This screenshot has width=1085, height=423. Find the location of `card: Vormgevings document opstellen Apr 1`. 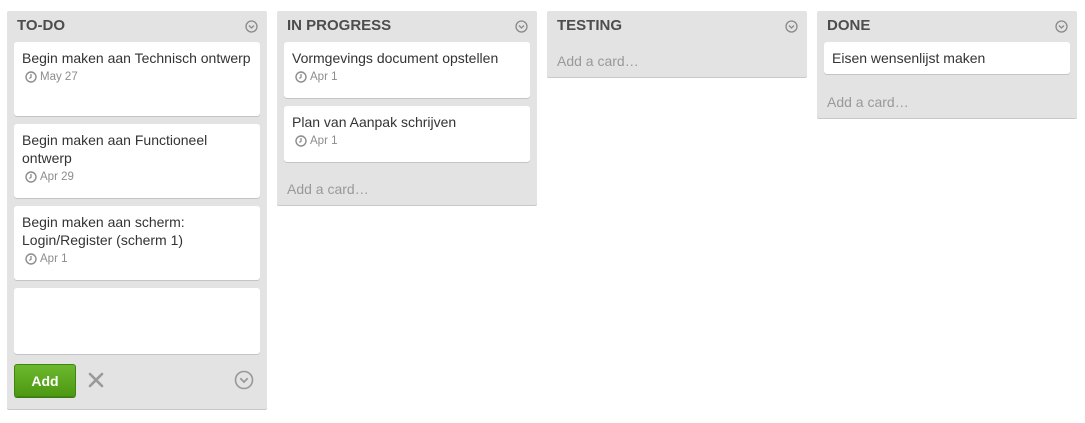

card: Vormgevings document opstellen Apr 1 is located at coordinates (407, 70).